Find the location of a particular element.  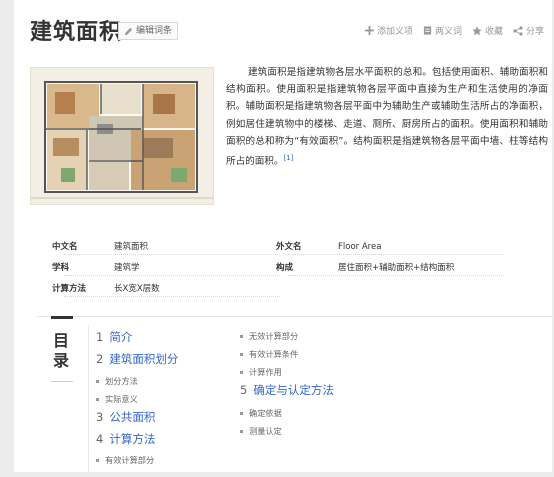

infobox-item: 外文名 Floor Area is located at coordinates (391, 247).